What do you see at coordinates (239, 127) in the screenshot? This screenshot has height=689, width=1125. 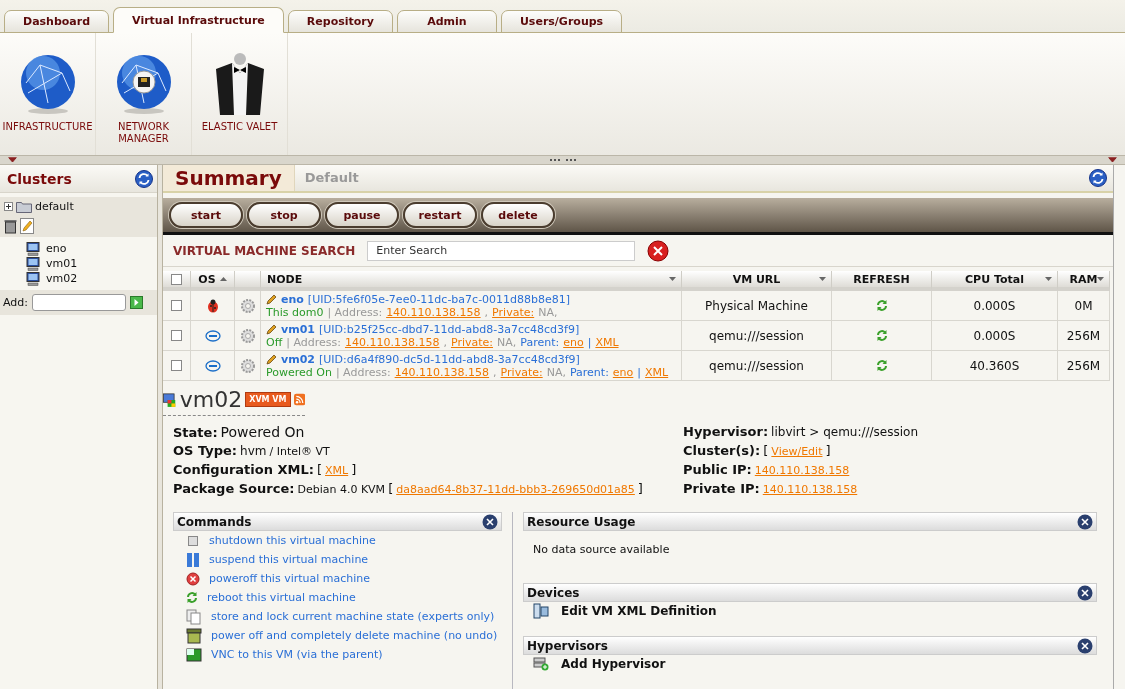 I see `launcher-label: ELASTIC VALET` at bounding box center [239, 127].